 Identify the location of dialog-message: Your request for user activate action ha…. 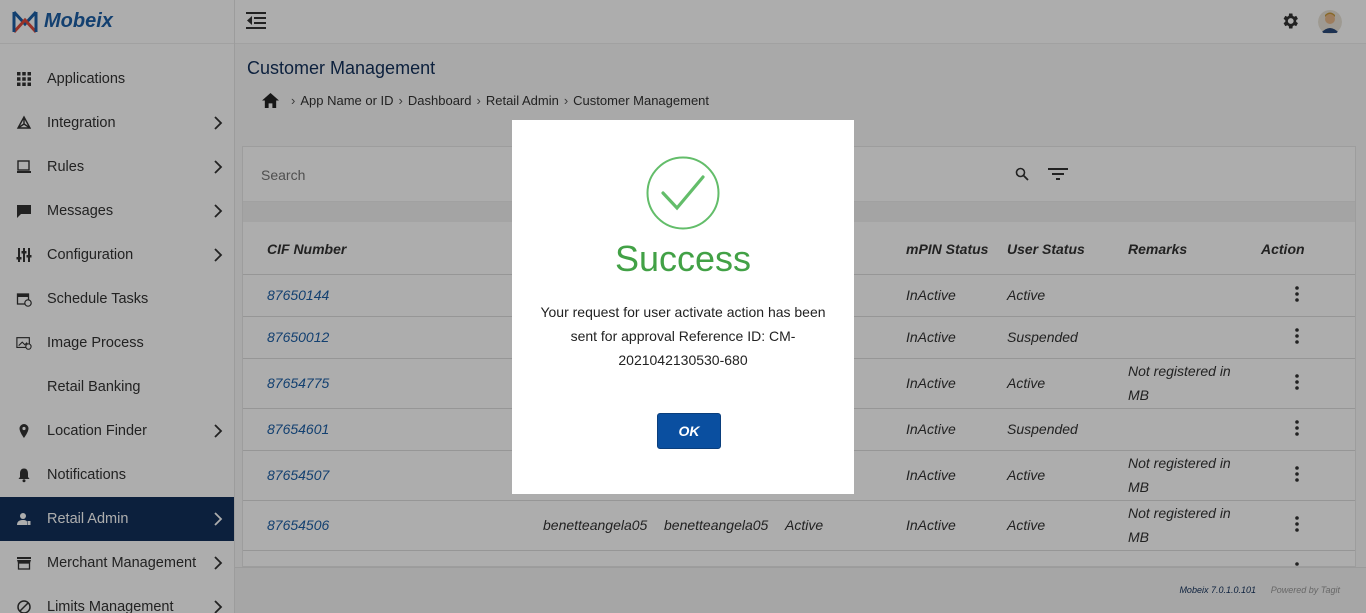
(683, 336).